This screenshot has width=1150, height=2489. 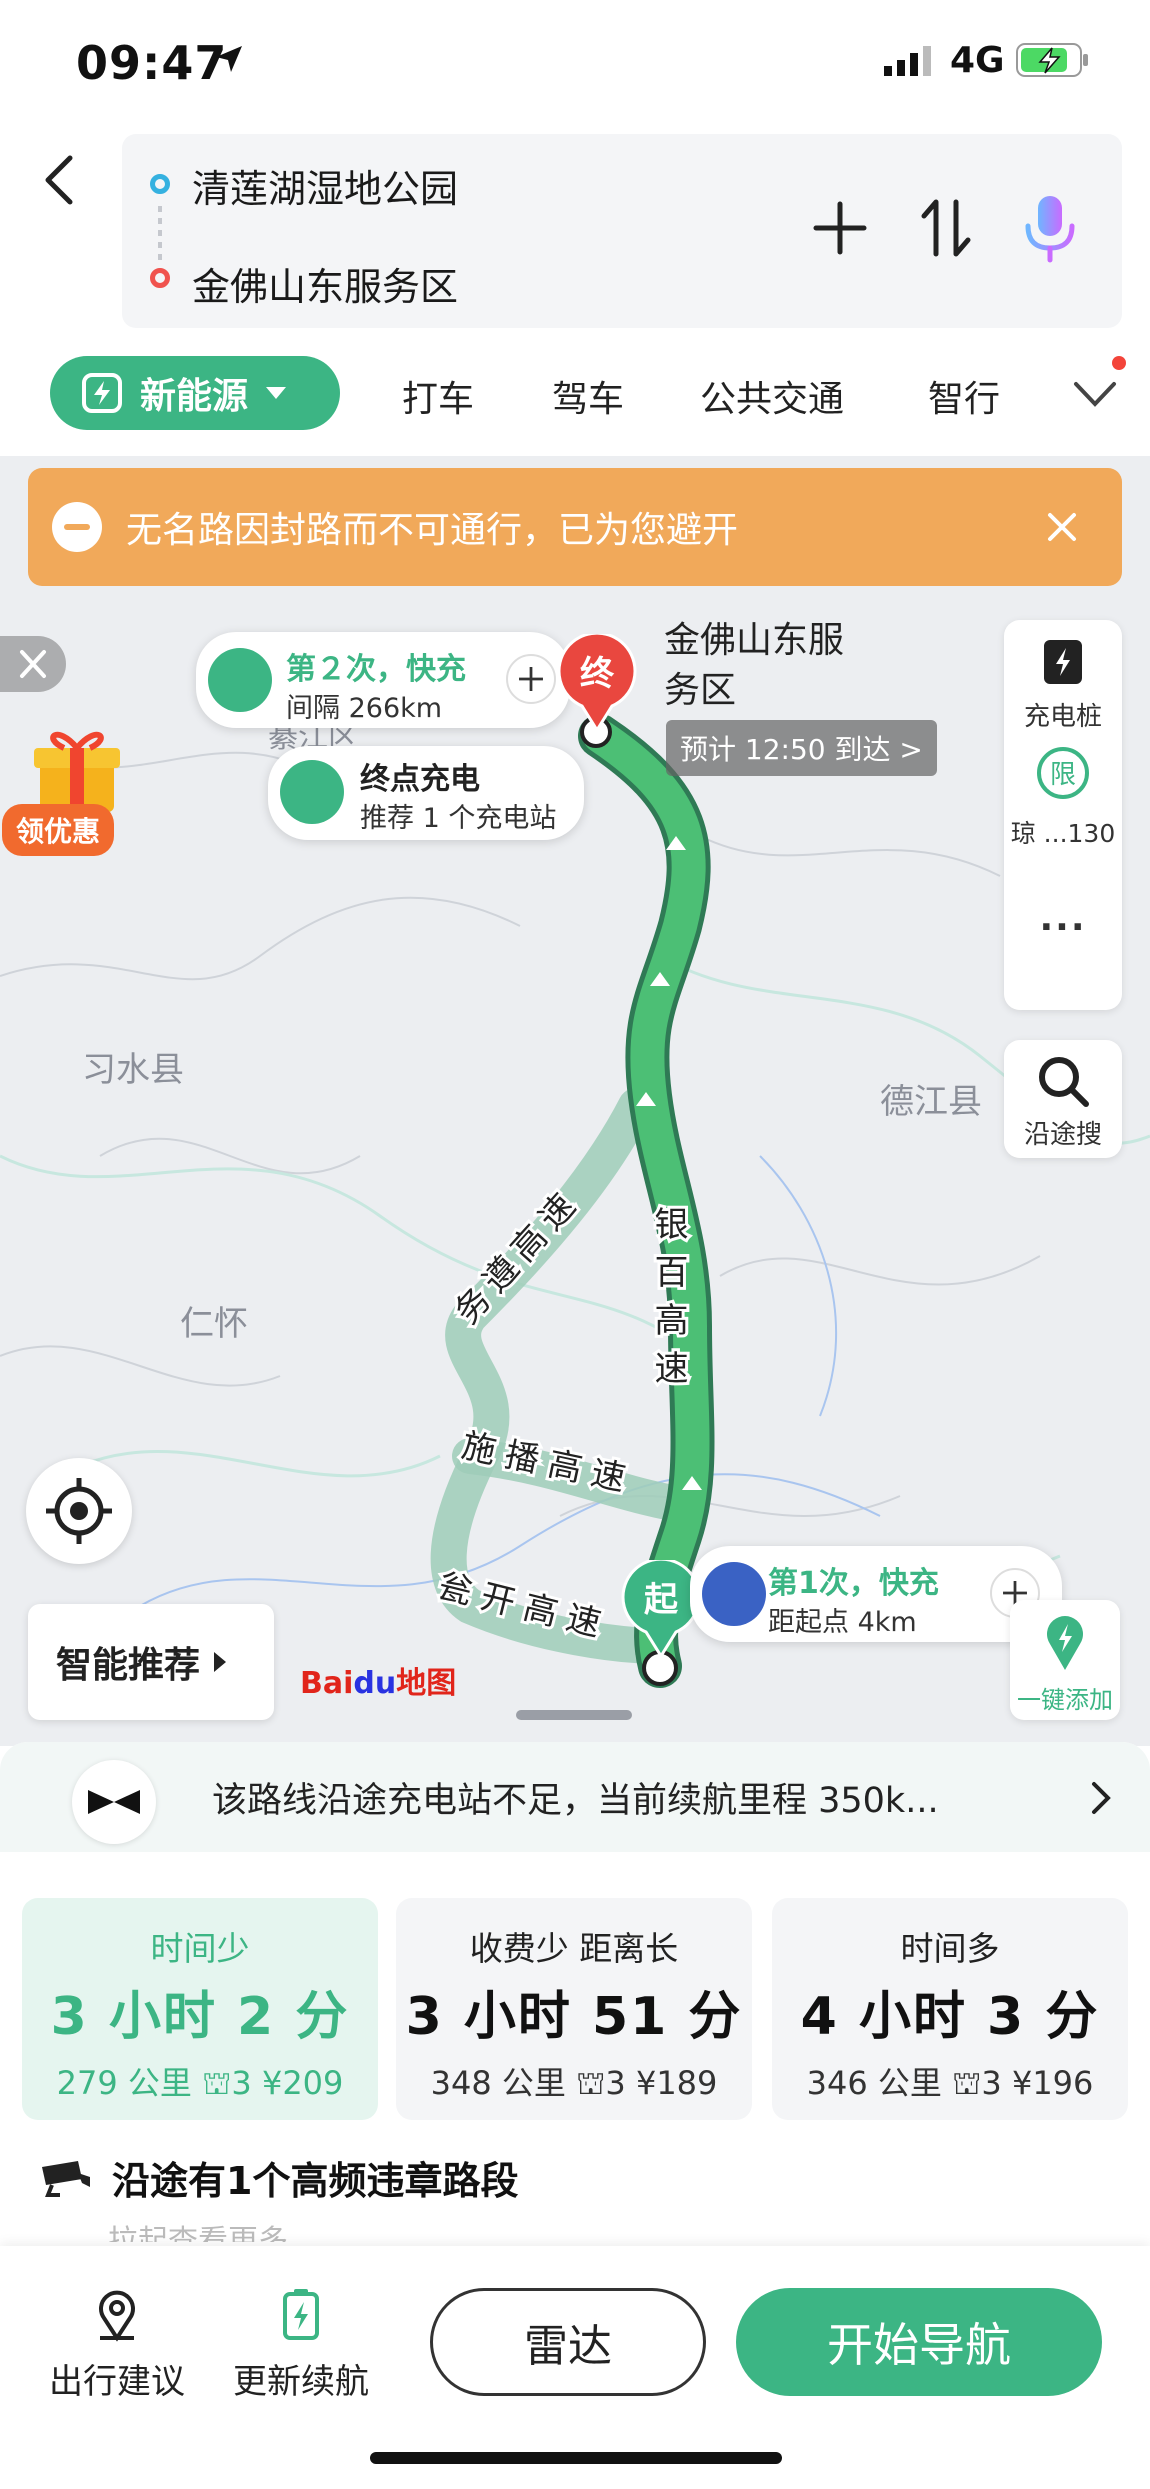 What do you see at coordinates (1065, 1700) in the screenshot?
I see `one-tap-add-label: 一键添加` at bounding box center [1065, 1700].